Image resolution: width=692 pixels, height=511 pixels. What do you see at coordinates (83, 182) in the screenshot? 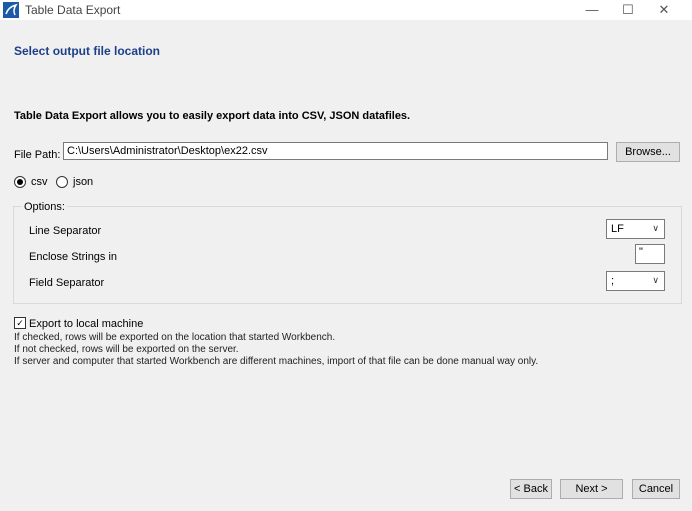
I see `radio-json-label: json` at bounding box center [83, 182].